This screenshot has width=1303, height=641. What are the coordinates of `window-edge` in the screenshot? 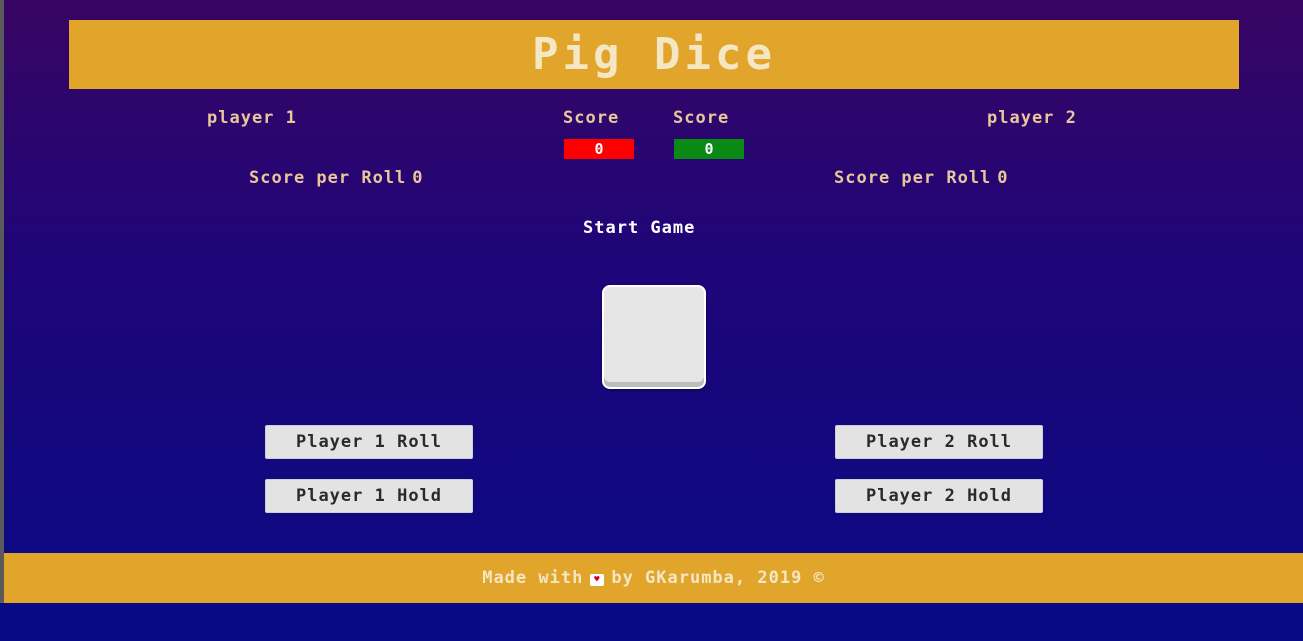 It's located at (2, 320).